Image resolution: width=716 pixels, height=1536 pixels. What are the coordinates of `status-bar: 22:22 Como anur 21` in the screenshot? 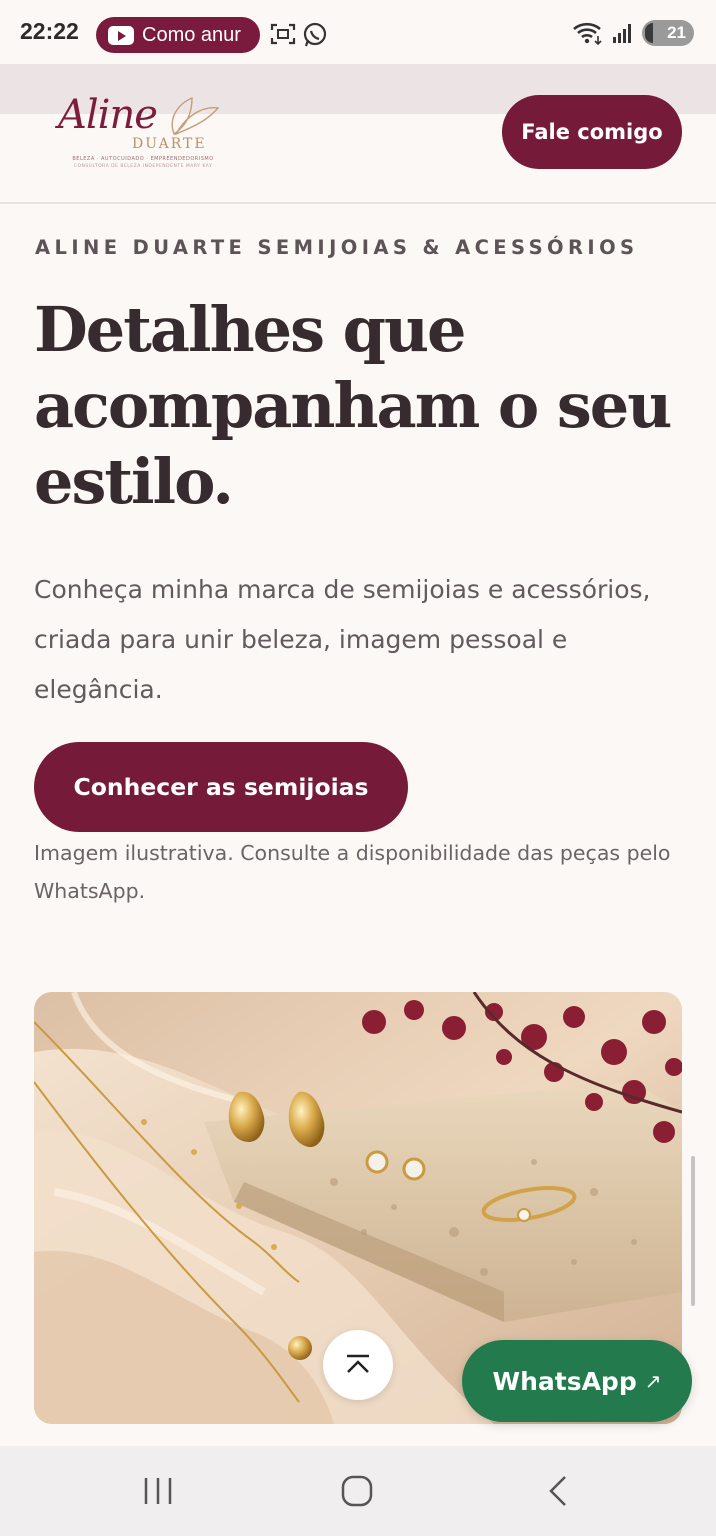 It's located at (358, 32).